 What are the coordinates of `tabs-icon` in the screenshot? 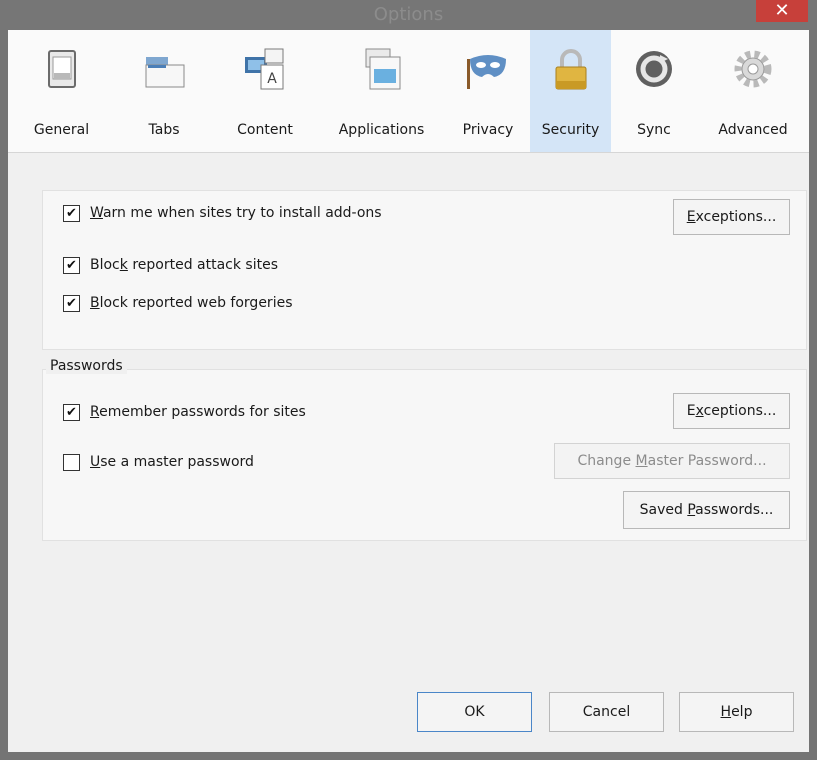 It's located at (165, 72).